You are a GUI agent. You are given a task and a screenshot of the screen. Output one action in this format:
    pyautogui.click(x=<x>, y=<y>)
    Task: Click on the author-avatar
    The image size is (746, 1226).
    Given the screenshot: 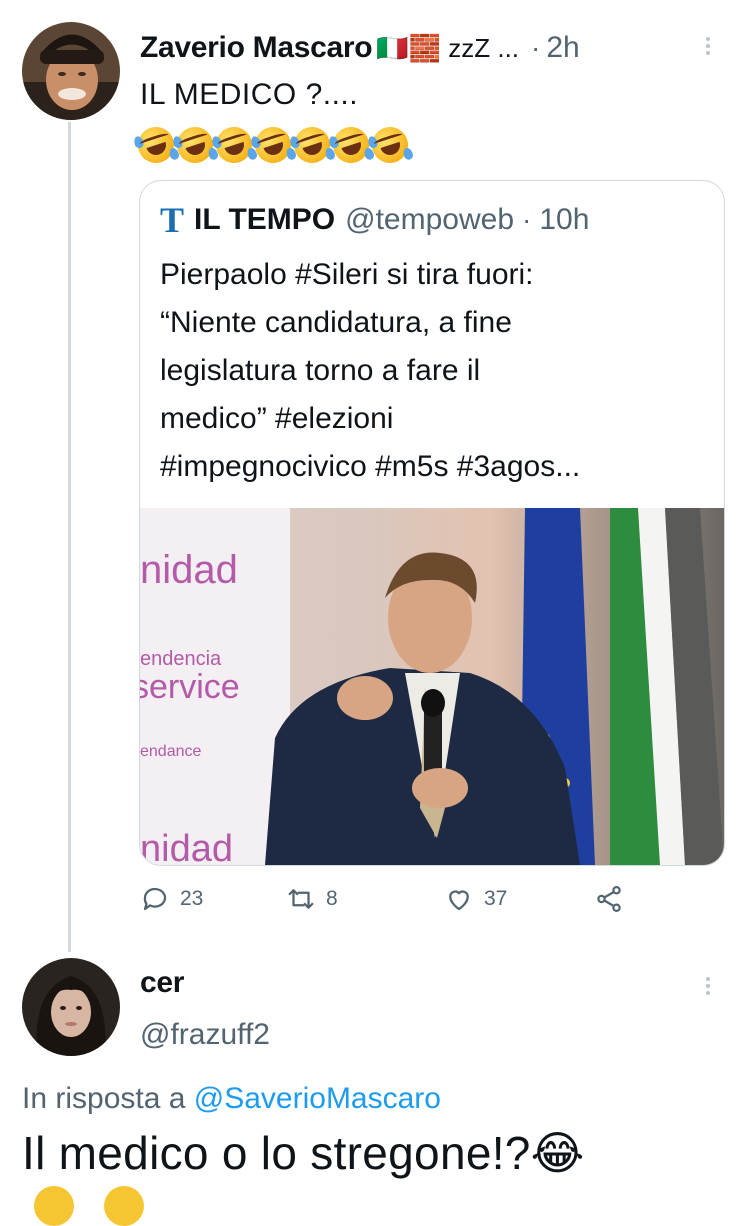 What is the action you would take?
    pyautogui.click(x=71, y=71)
    